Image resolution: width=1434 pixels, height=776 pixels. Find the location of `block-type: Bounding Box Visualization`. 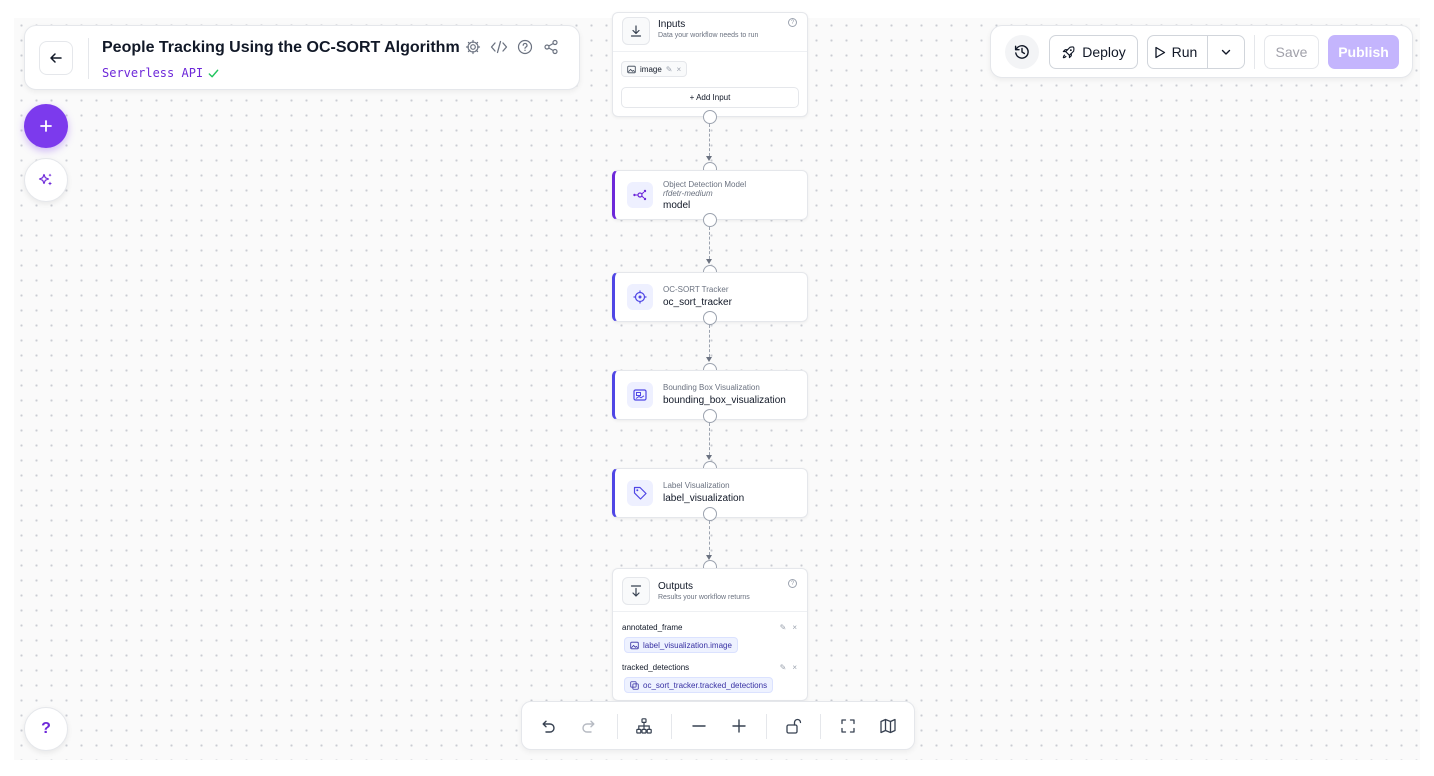

block-type: Bounding Box Visualization is located at coordinates (711, 387).